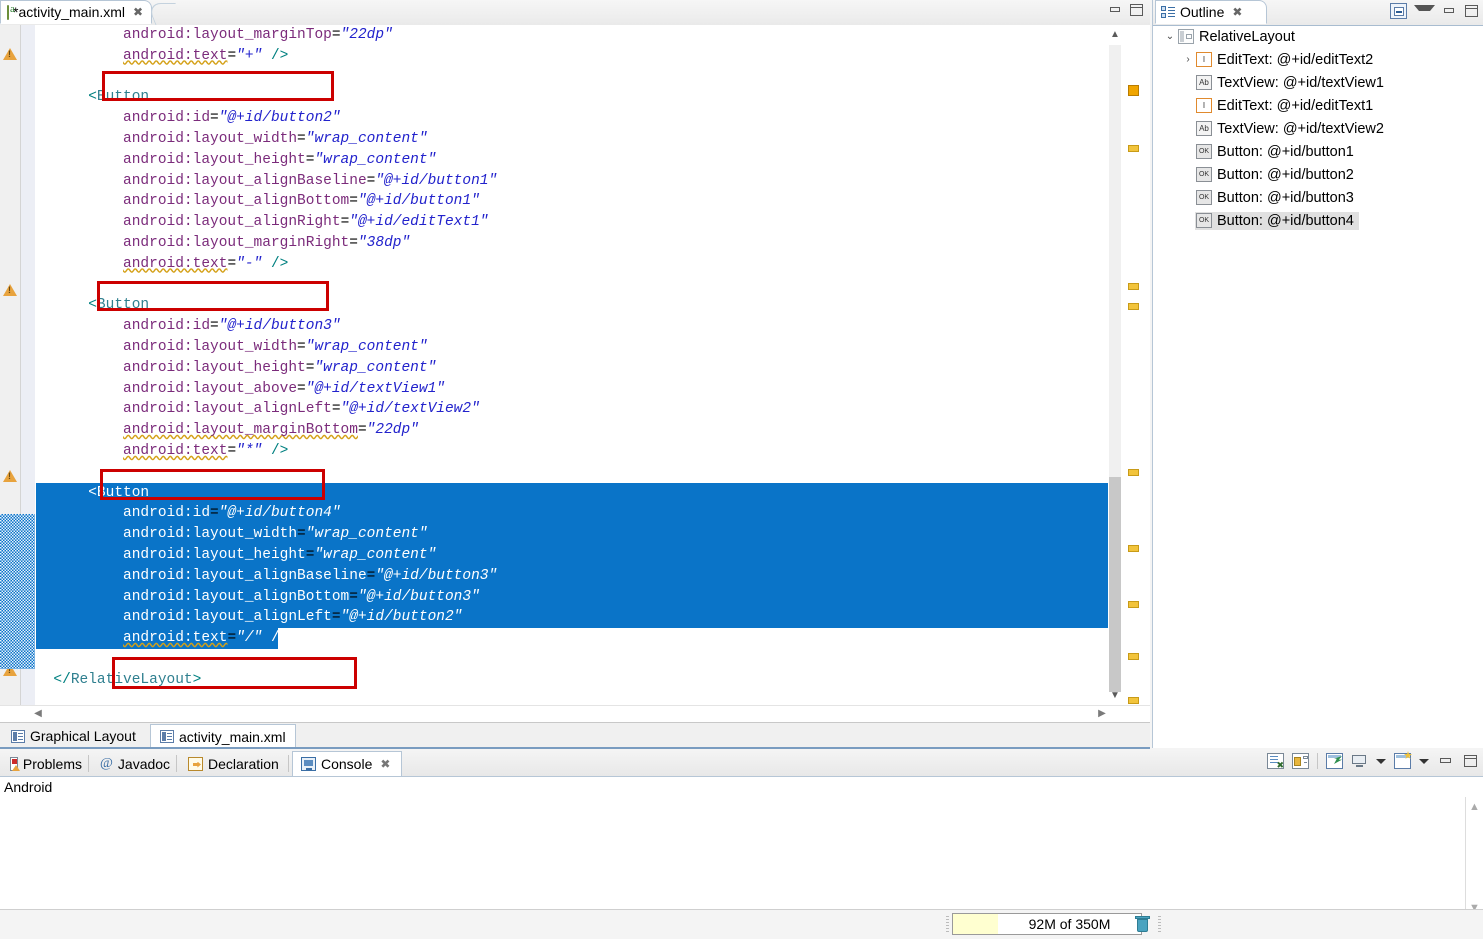  What do you see at coordinates (1300, 761) in the screenshot?
I see `scroll-lock-icon` at bounding box center [1300, 761].